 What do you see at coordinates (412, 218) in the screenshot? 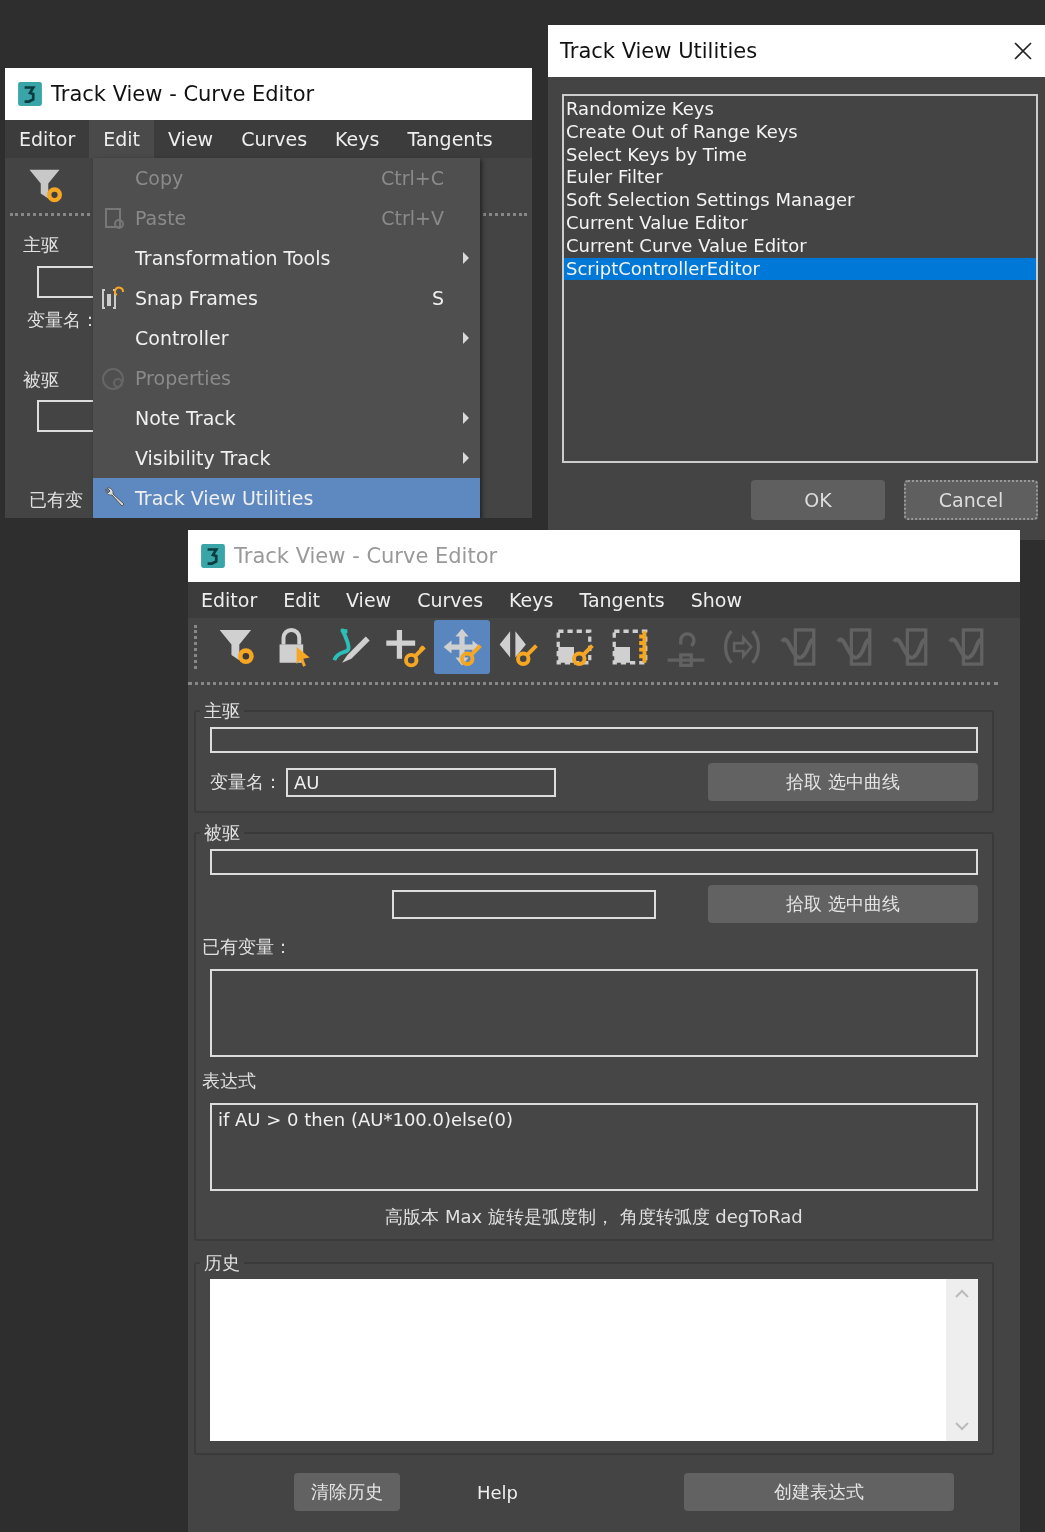
I see `shortcut-label: Ctrl+V` at bounding box center [412, 218].